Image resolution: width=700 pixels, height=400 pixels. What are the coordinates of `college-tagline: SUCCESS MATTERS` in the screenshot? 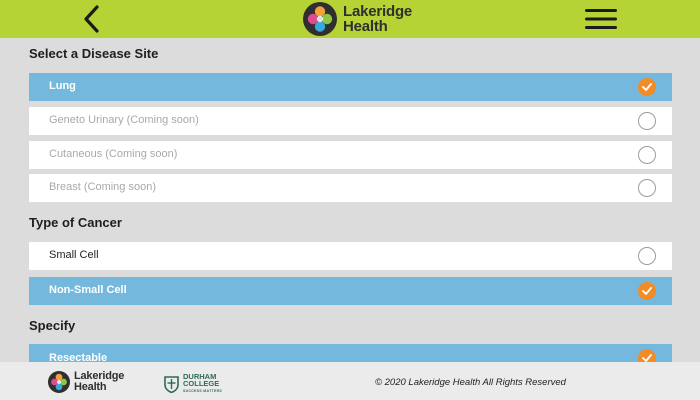 It's located at (203, 391).